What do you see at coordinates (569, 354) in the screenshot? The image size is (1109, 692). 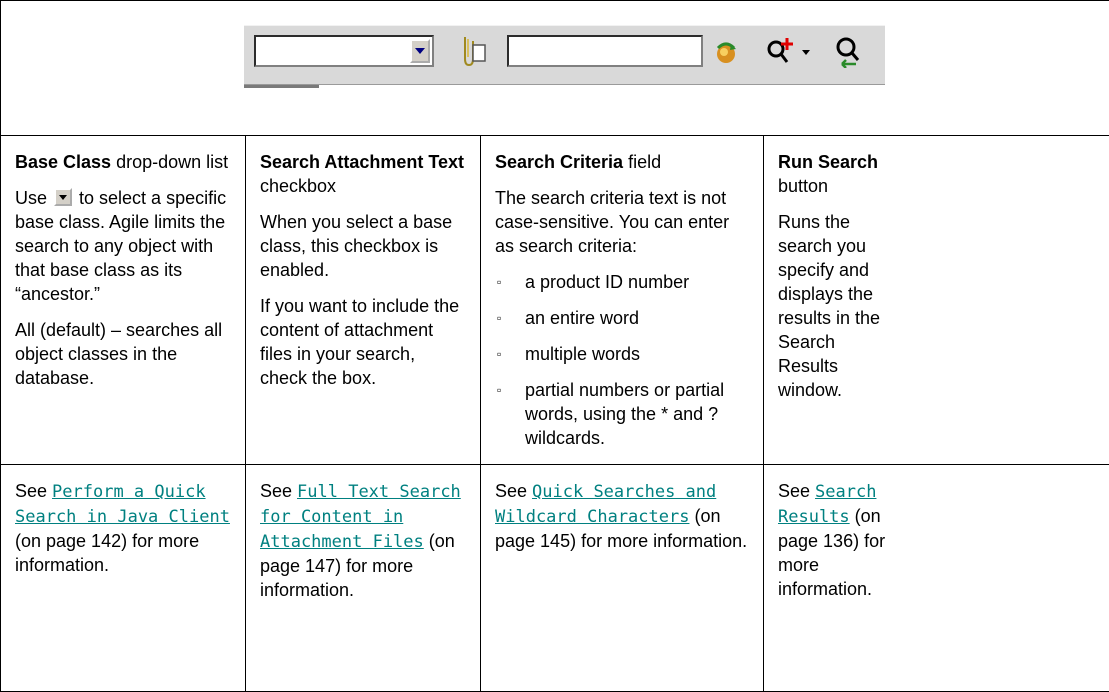 I see `list-item: ▫ multiple words` at bounding box center [569, 354].